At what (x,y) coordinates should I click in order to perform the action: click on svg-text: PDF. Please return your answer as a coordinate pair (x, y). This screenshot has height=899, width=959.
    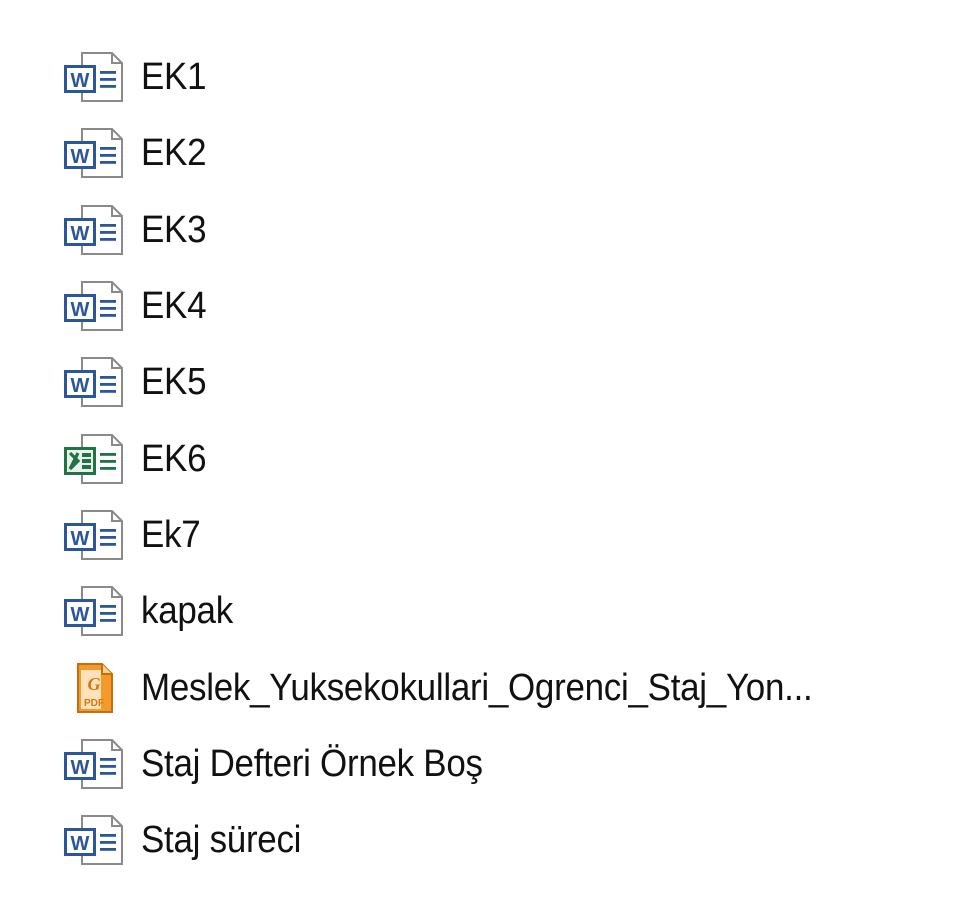
    Looking at the image, I should click on (94, 703).